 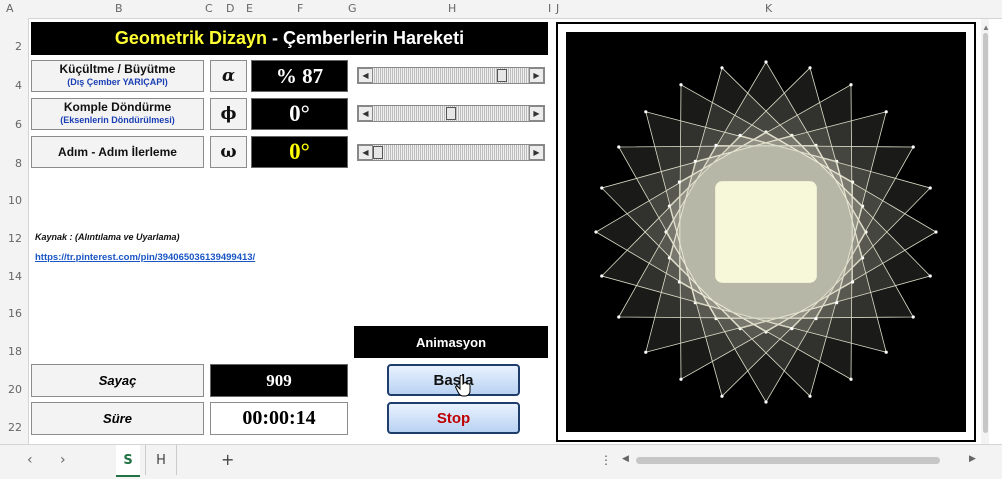 What do you see at coordinates (227, 459) in the screenshot?
I see `plus-icon: +` at bounding box center [227, 459].